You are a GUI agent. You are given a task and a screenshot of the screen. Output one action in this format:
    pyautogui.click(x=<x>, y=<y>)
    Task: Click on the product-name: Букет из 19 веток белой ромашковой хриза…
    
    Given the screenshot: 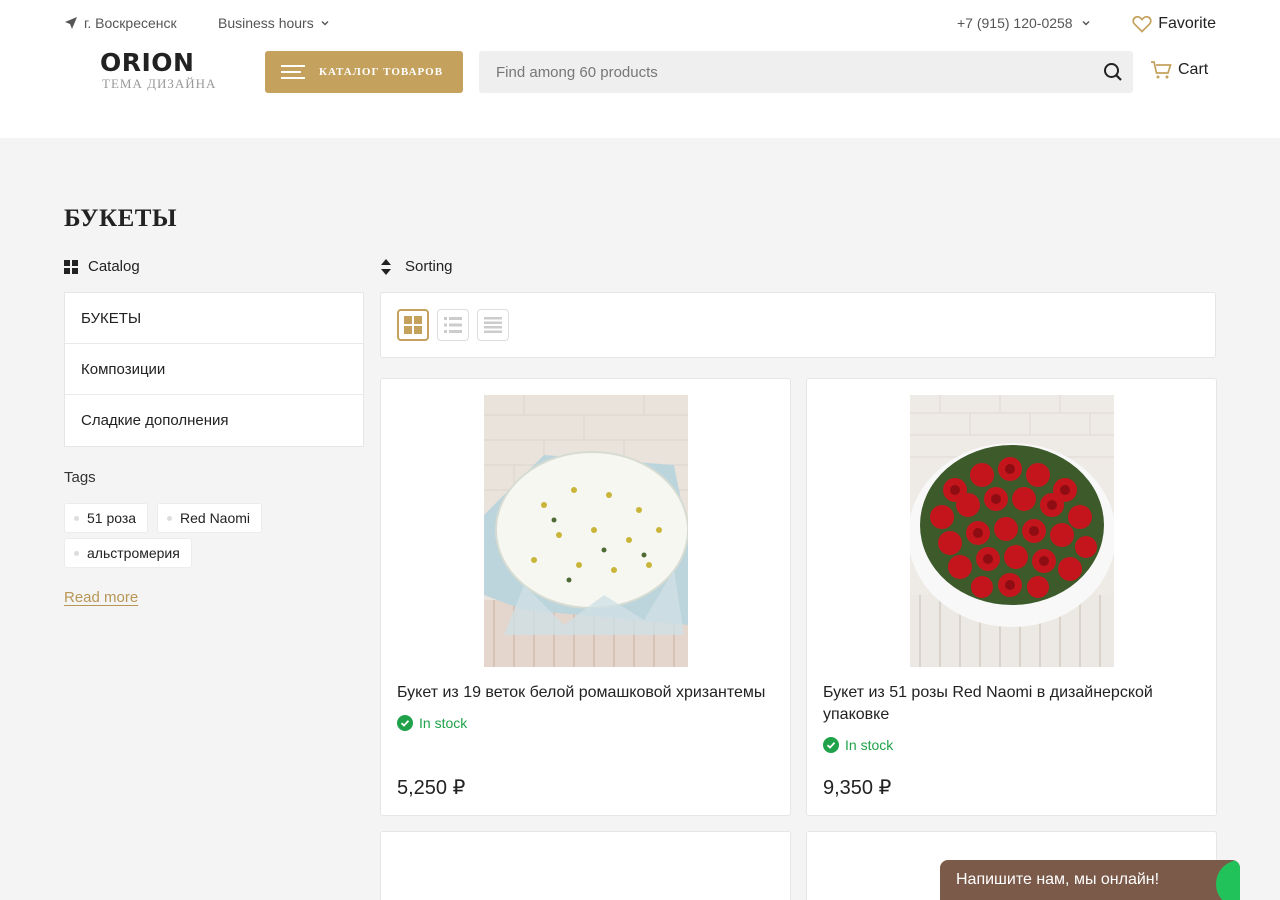 What is the action you would take?
    pyautogui.click(x=587, y=693)
    